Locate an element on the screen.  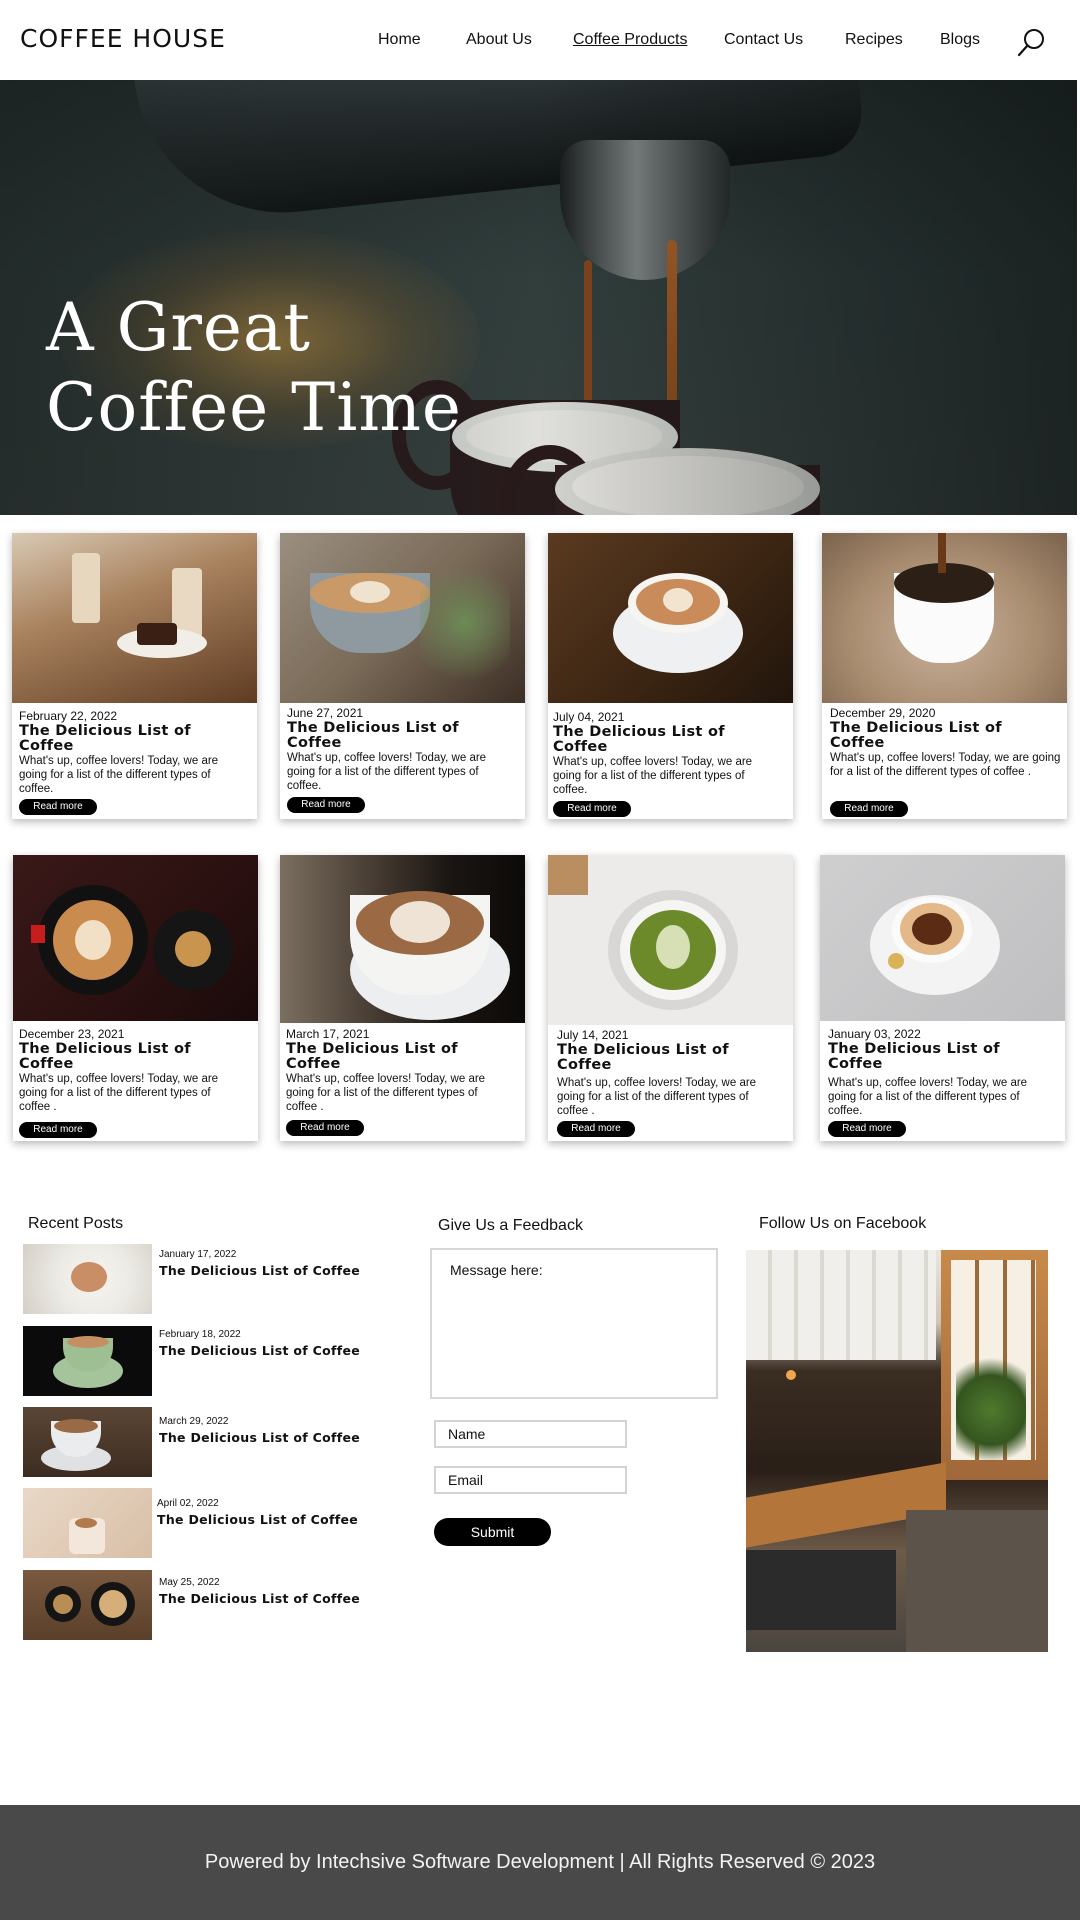
name-field: Name is located at coordinates (530, 1434).